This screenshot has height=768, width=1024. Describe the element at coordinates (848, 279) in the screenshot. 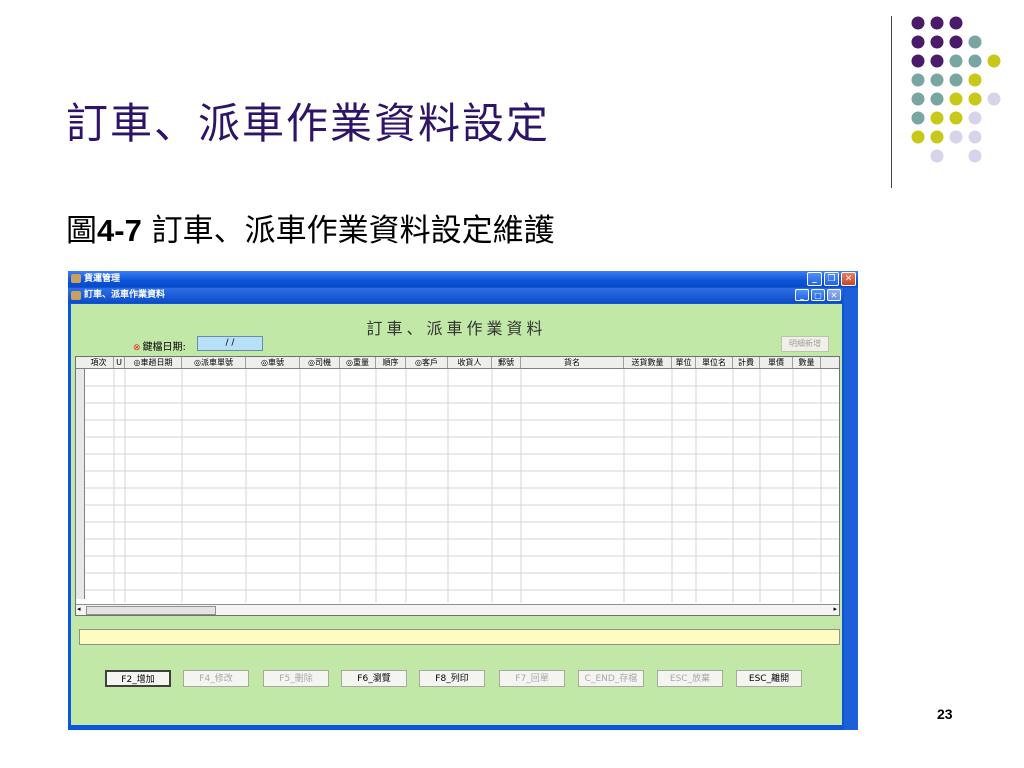

I see `close-button: ✕` at that location.